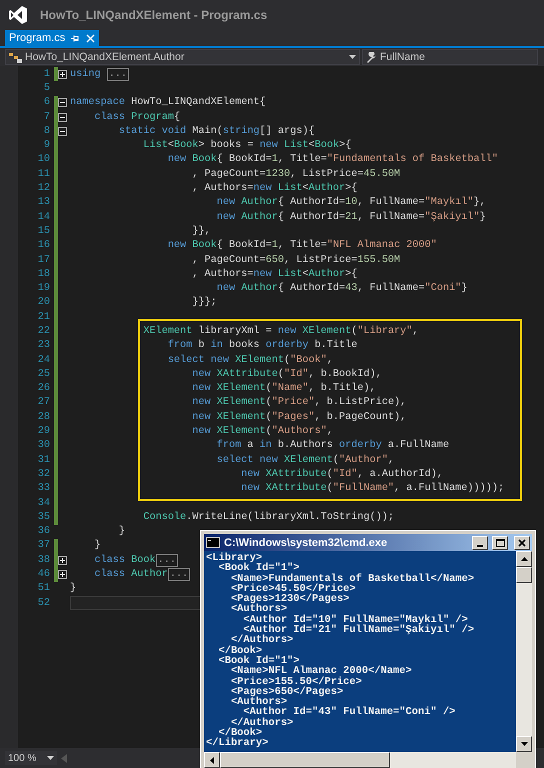  What do you see at coordinates (268, 517) in the screenshot?
I see `code-line: Console.WriteLine(libraryXml.ToString());` at bounding box center [268, 517].